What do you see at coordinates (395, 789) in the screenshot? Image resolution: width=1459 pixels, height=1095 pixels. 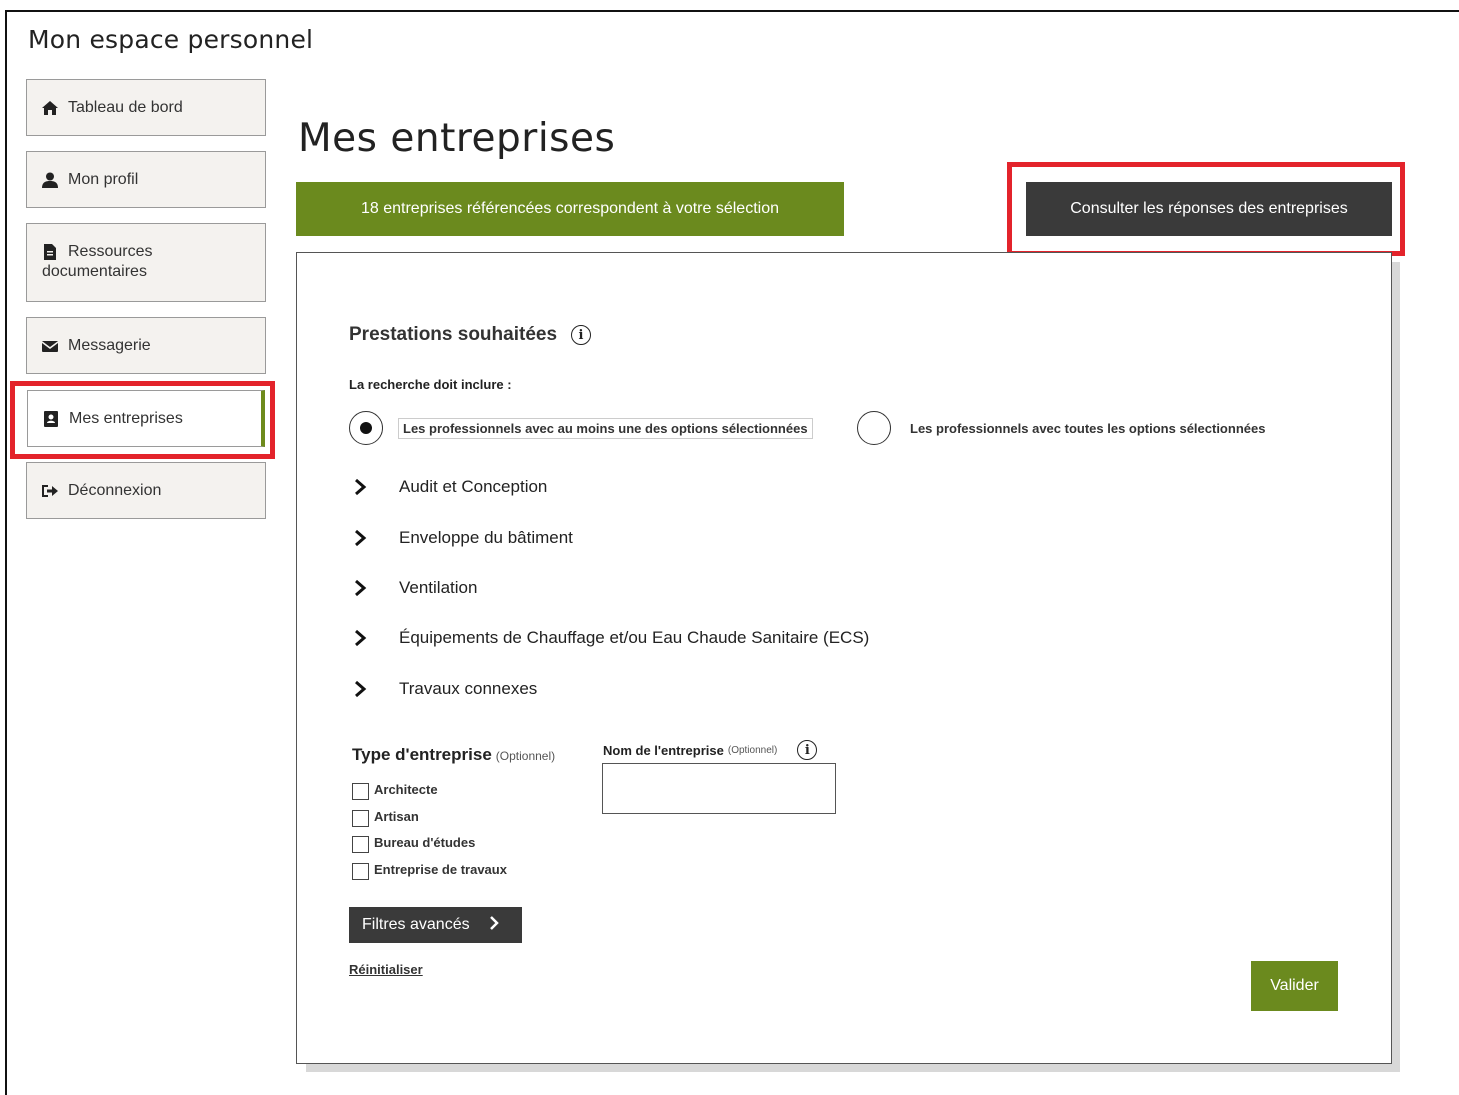 I see `checkbox-row-architect: Architecte` at bounding box center [395, 789].